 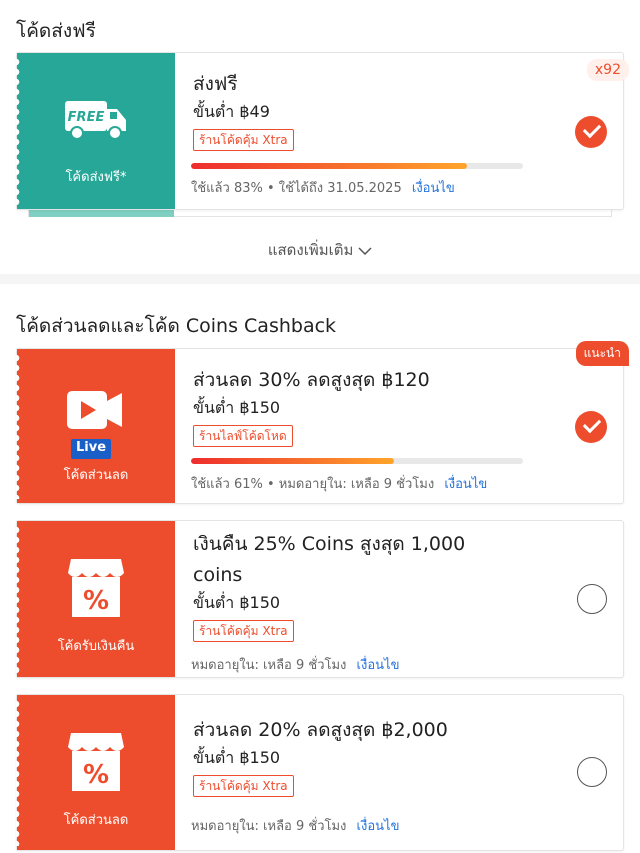 What do you see at coordinates (311, 380) in the screenshot?
I see `voucher-title: ส่วนลด 30% ลดสูงสุด ฿120` at bounding box center [311, 380].